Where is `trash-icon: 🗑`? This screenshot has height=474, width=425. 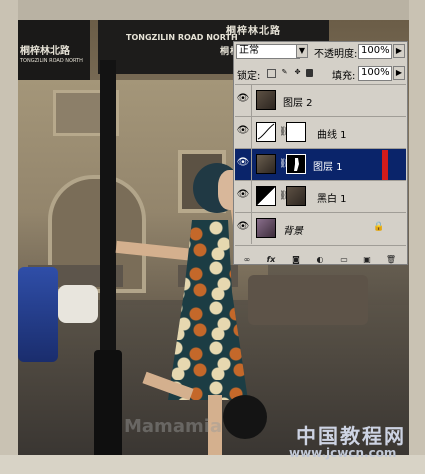 trash-icon: 🗑 is located at coordinates (391, 259).